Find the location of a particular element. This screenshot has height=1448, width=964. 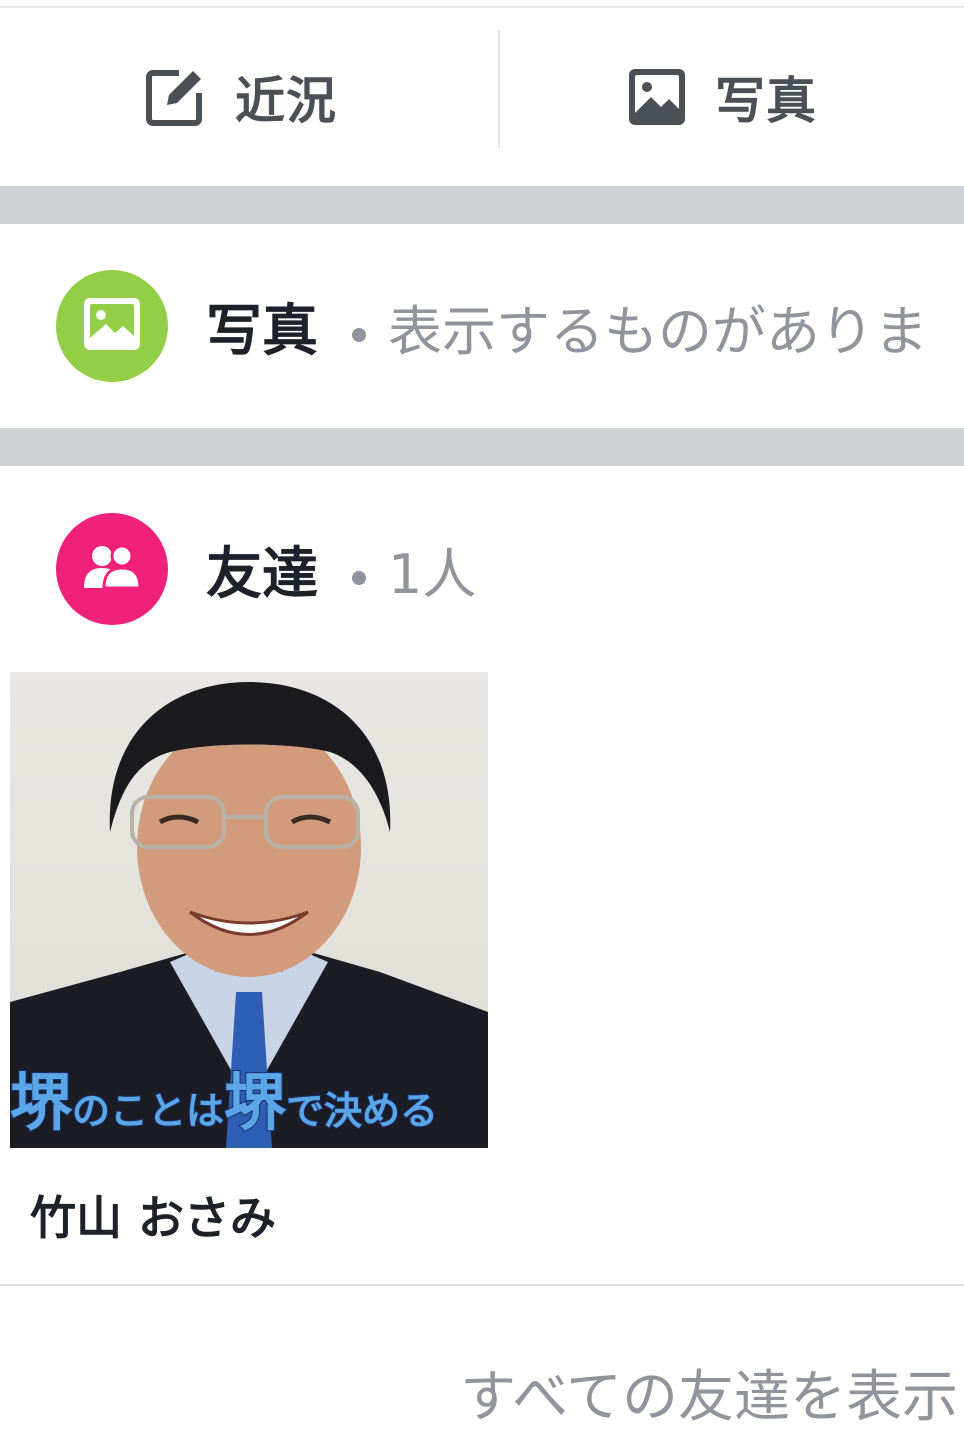

status-button: 近況 is located at coordinates (241, 97).